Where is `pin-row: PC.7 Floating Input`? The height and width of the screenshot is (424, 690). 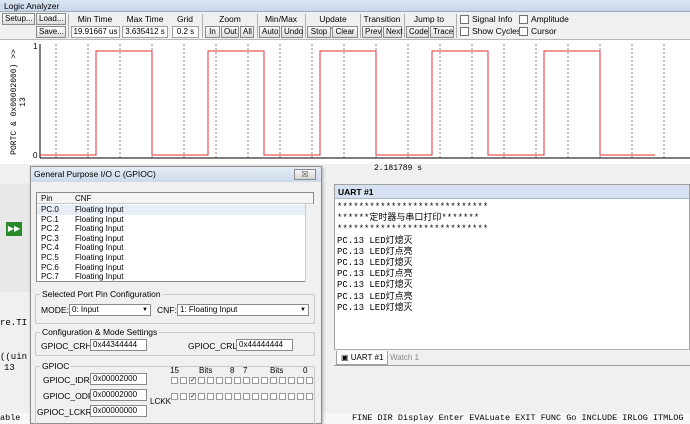
pin-row: PC.7 Floating Input is located at coordinates (171, 277).